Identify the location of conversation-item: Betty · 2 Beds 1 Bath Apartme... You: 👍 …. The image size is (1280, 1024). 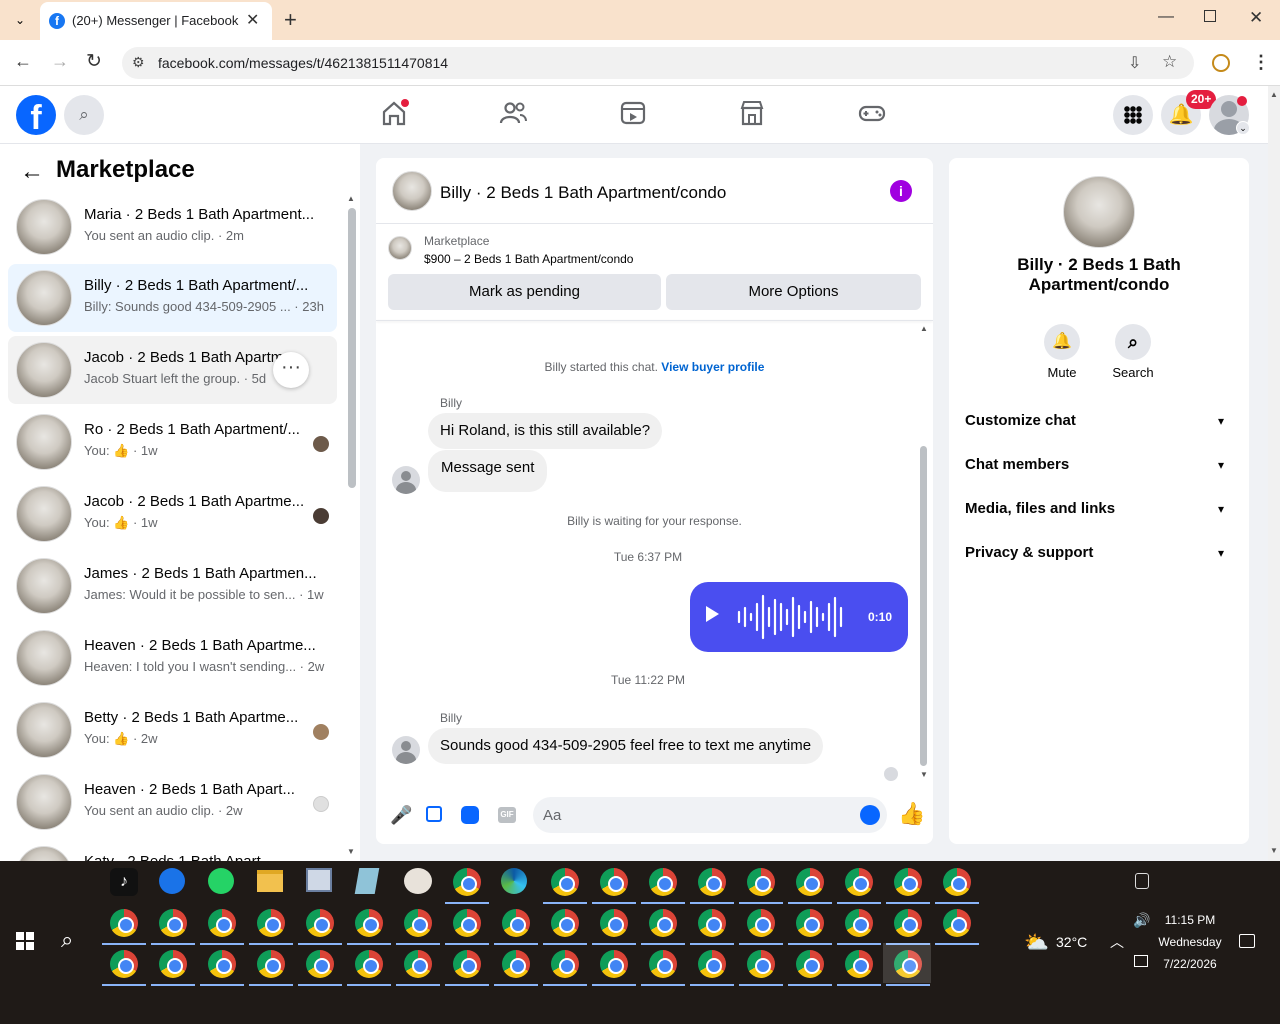
(172, 730).